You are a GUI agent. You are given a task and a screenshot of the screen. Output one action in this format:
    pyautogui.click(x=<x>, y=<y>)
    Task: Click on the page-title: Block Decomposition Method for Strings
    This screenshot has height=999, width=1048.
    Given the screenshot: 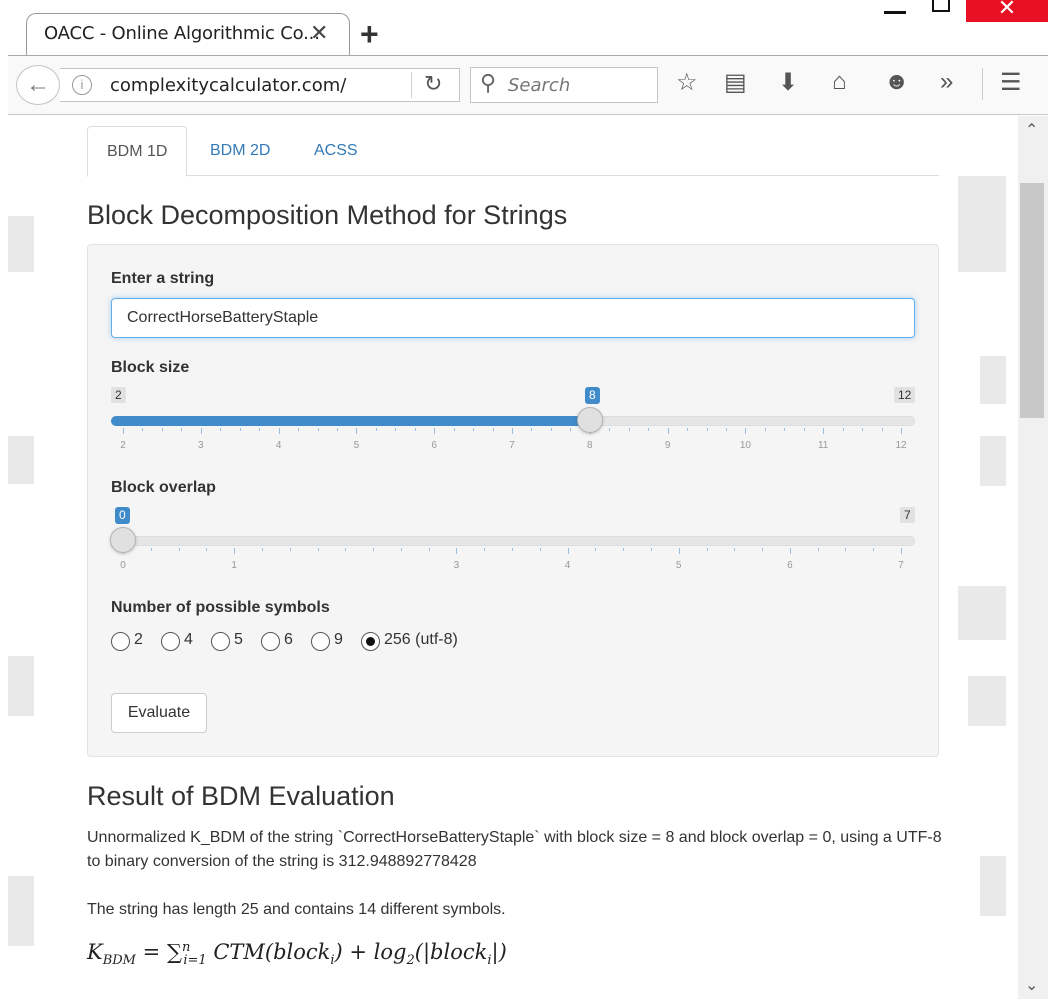 What is the action you would take?
    pyautogui.click(x=327, y=215)
    